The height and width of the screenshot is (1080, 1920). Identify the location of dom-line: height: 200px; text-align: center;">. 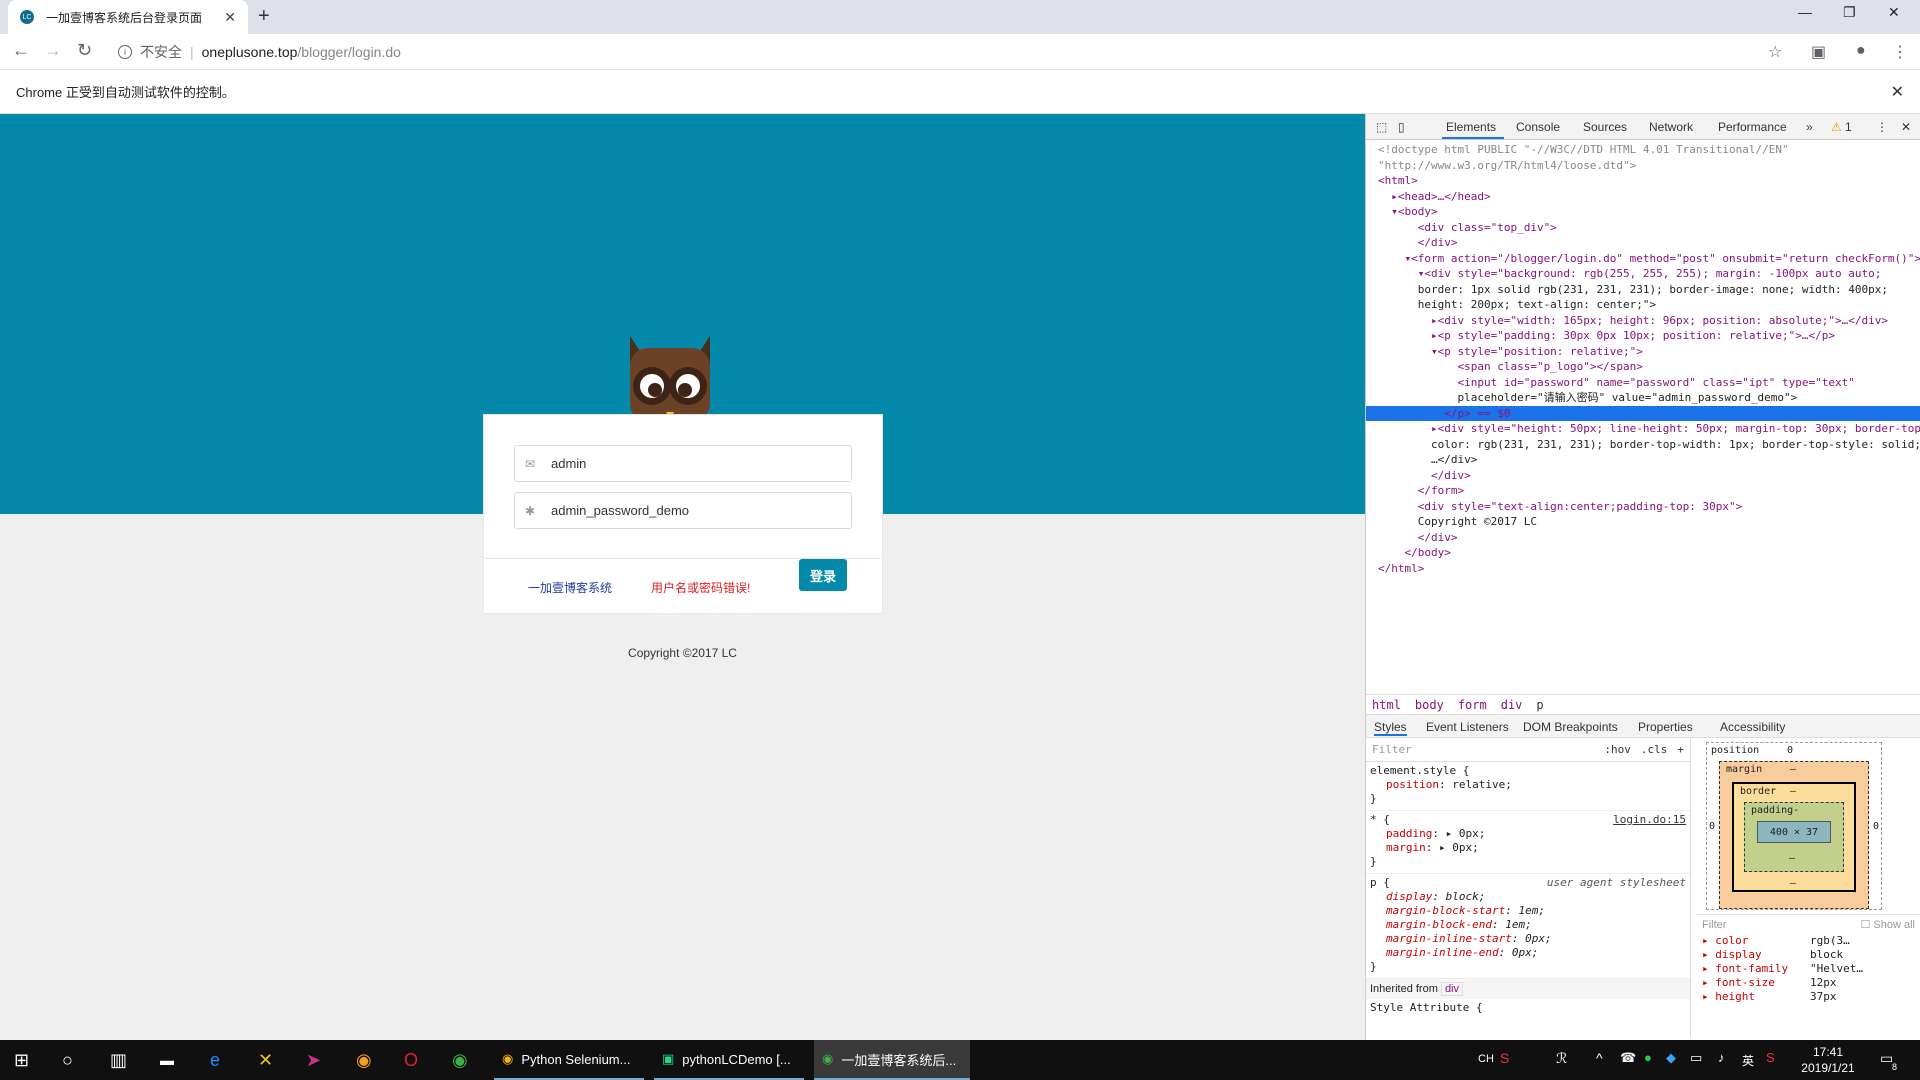
(1643, 305).